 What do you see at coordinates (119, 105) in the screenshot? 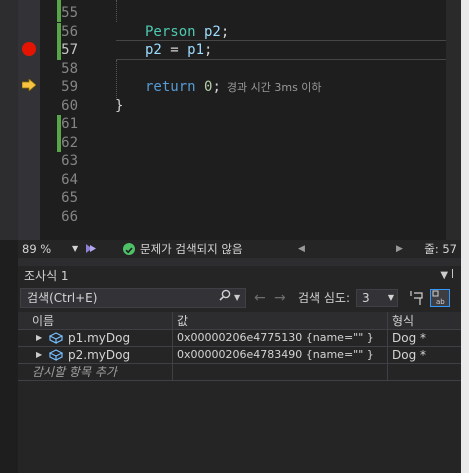
I see `code-text: }` at bounding box center [119, 105].